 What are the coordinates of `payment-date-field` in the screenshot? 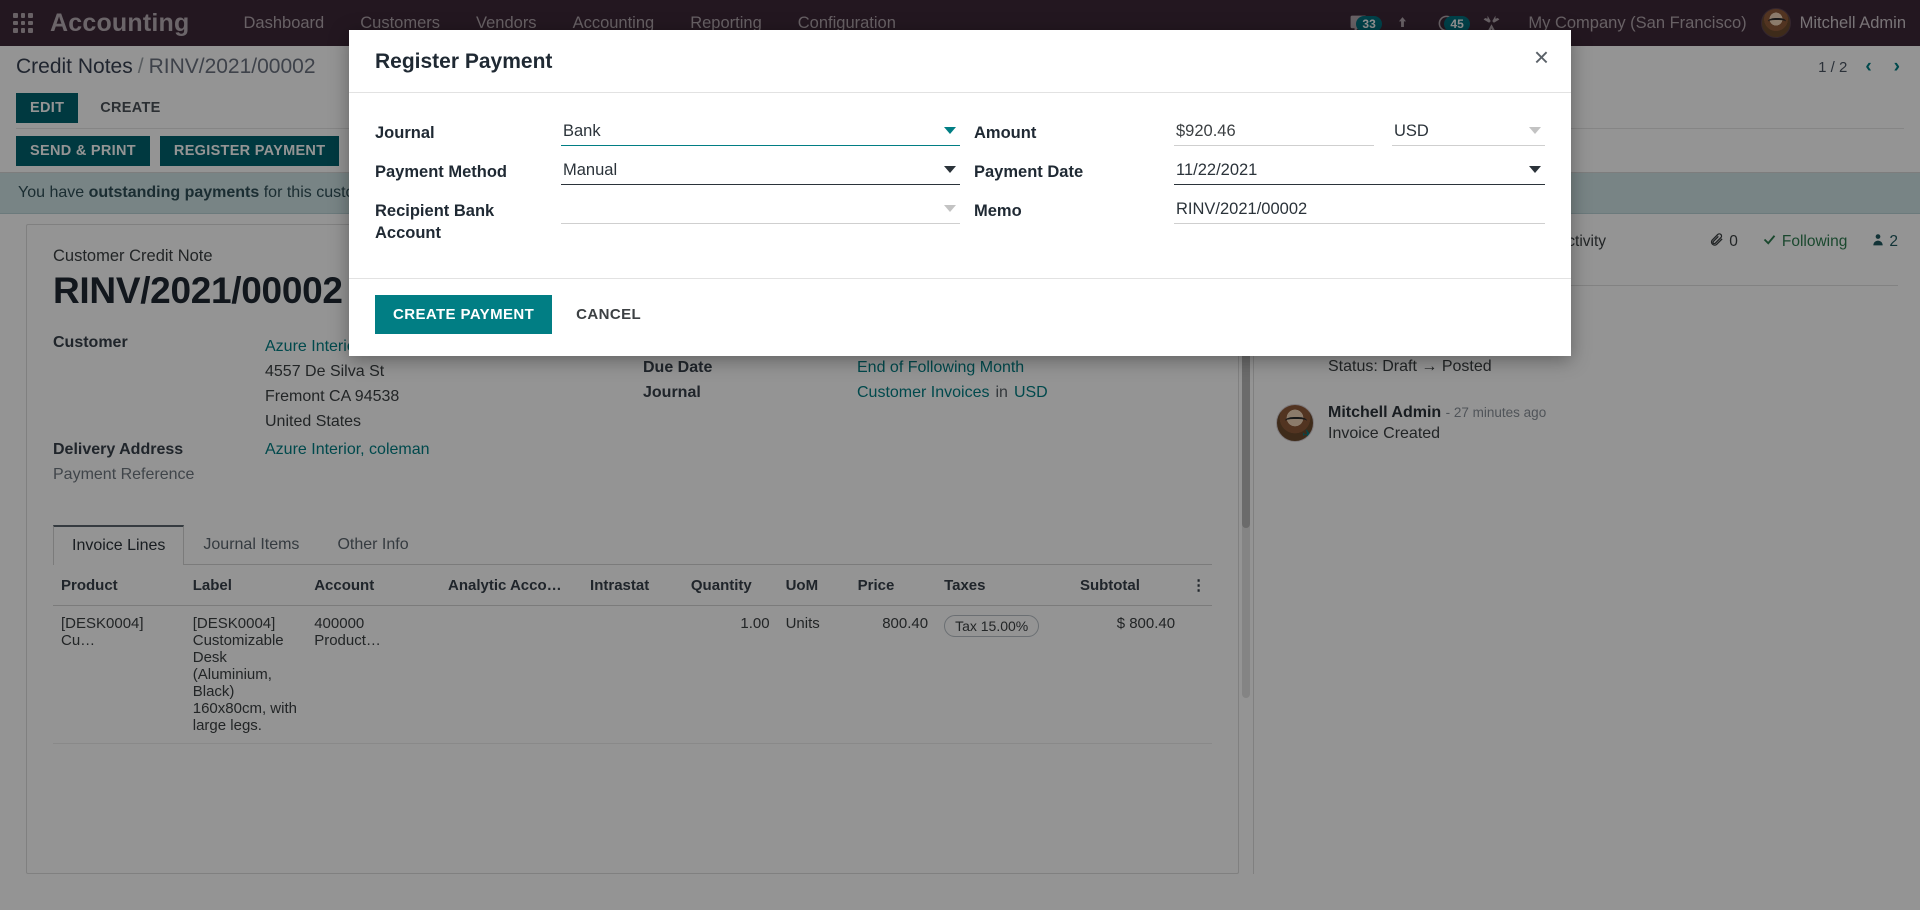 It's located at (1359, 171).